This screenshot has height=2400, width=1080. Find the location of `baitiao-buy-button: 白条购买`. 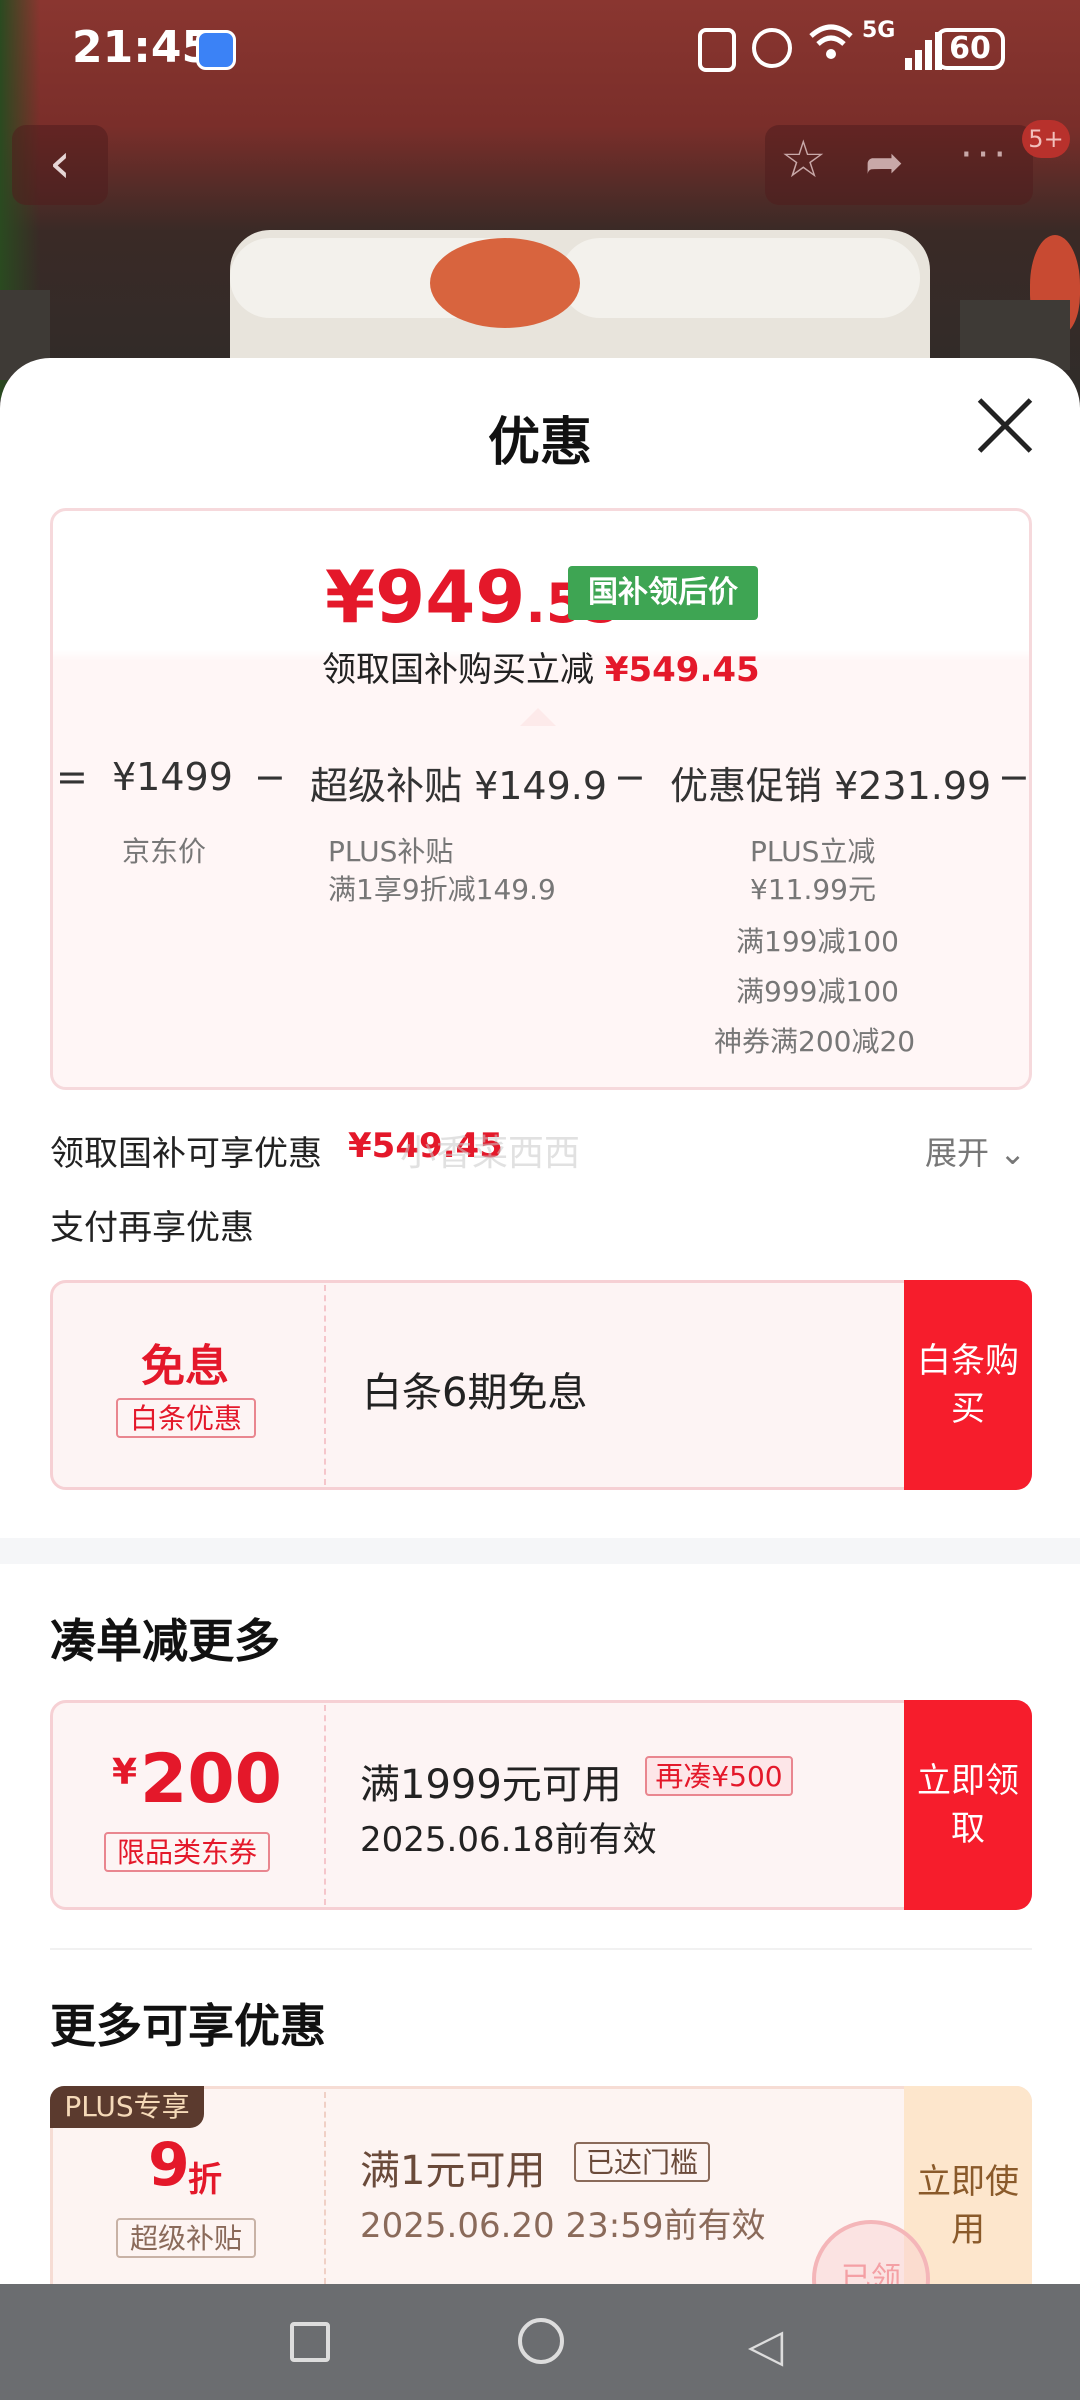

baitiao-buy-button: 白条购买 is located at coordinates (968, 1385).